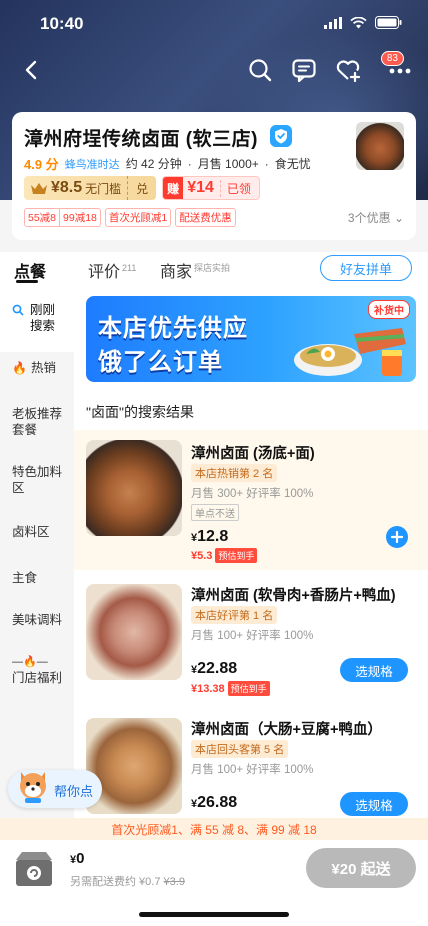 The height and width of the screenshot is (926, 428). I want to click on add-to-cart-button, so click(397, 537).